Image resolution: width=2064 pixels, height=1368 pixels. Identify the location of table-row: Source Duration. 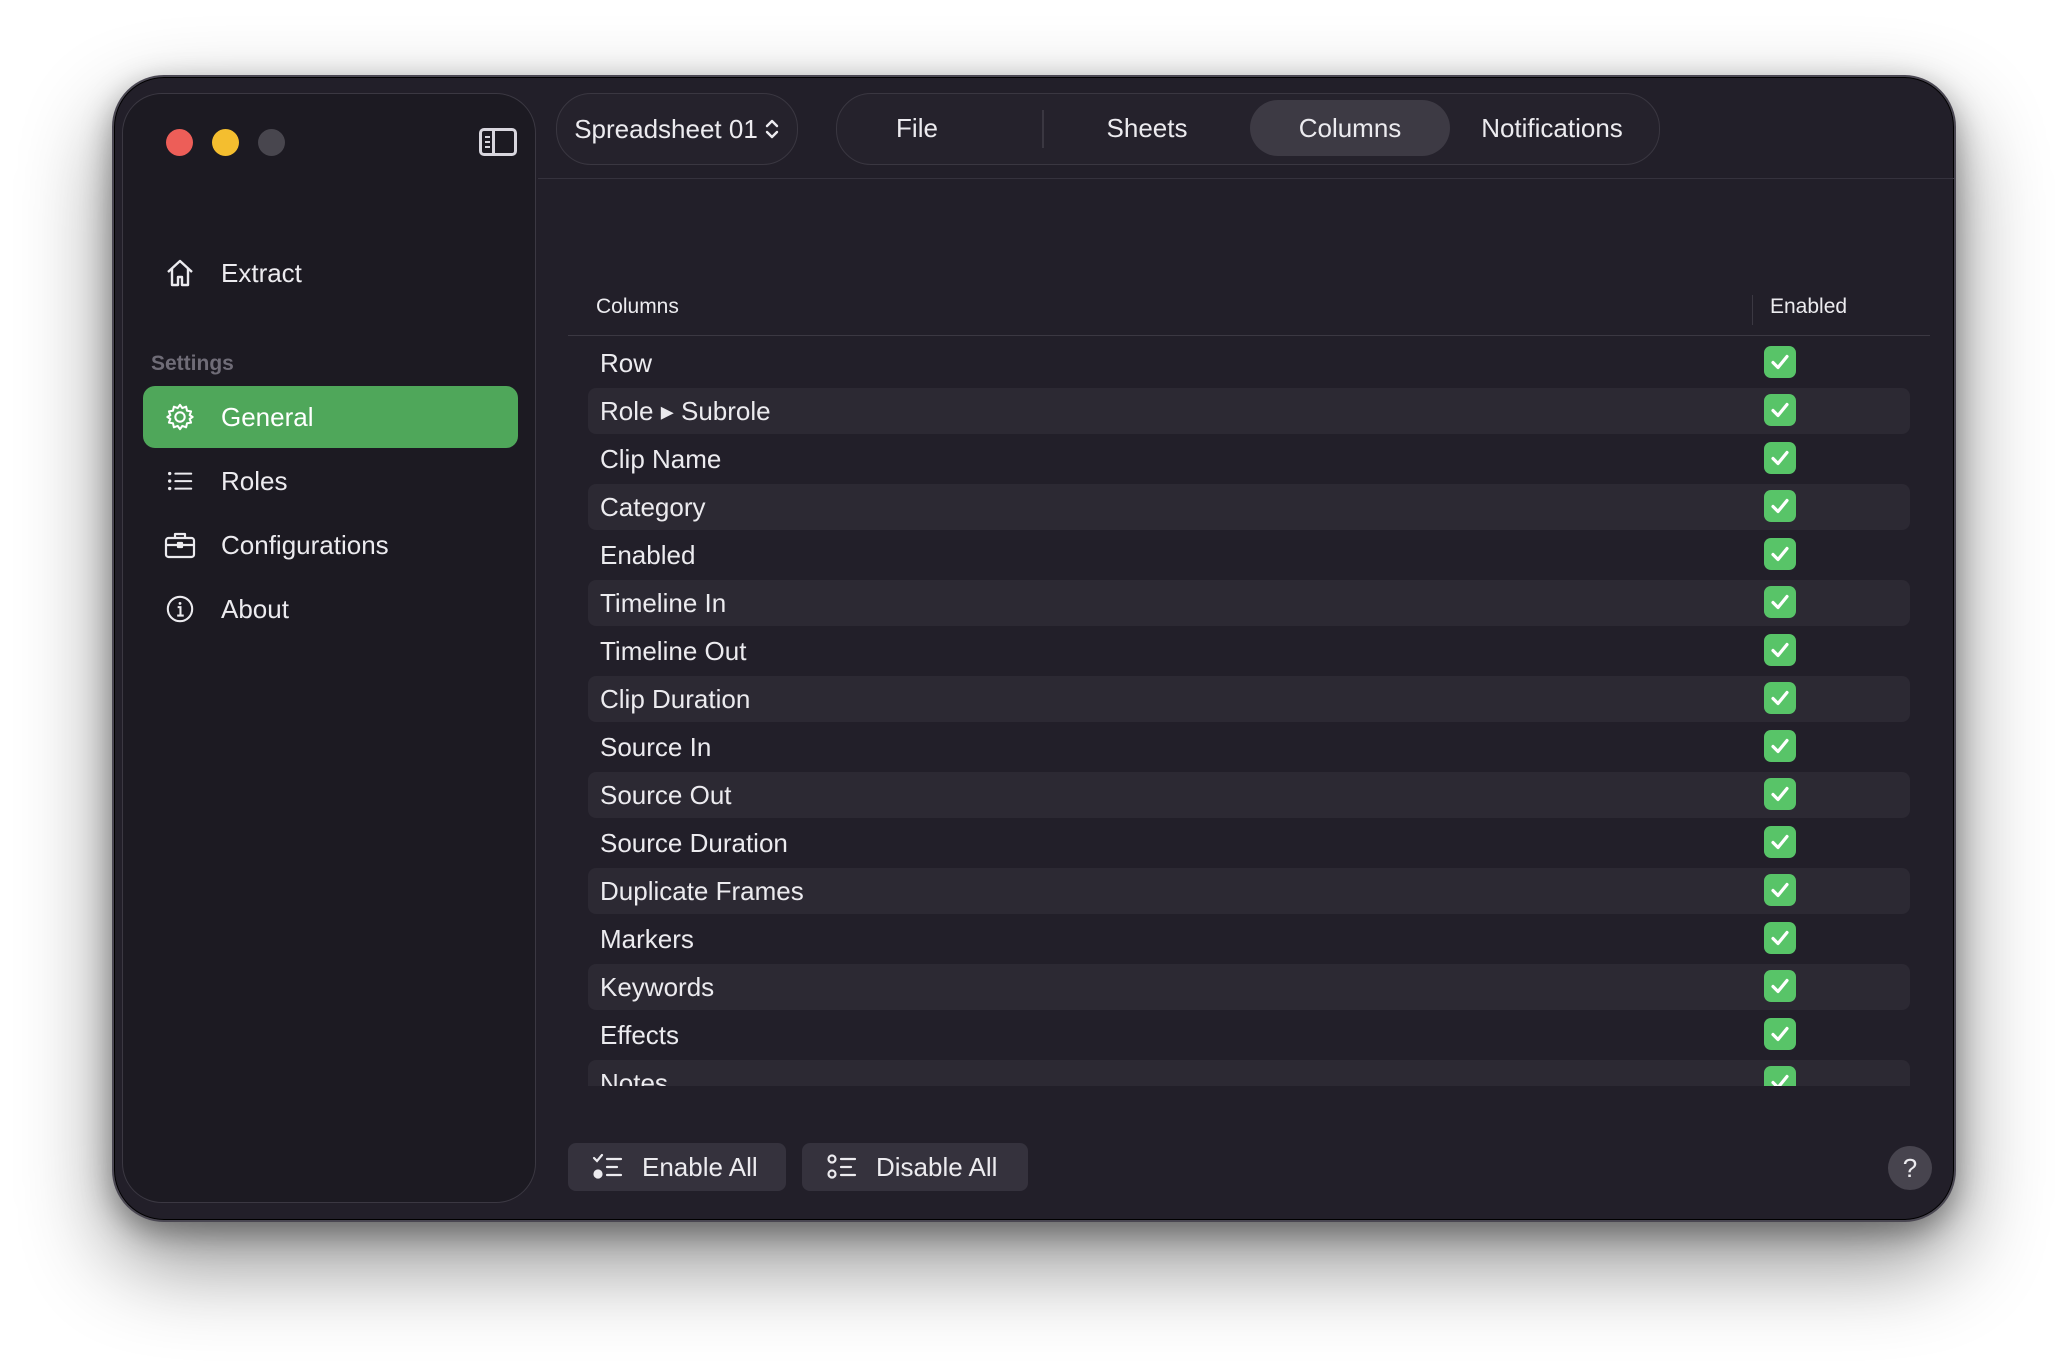
(1249, 843).